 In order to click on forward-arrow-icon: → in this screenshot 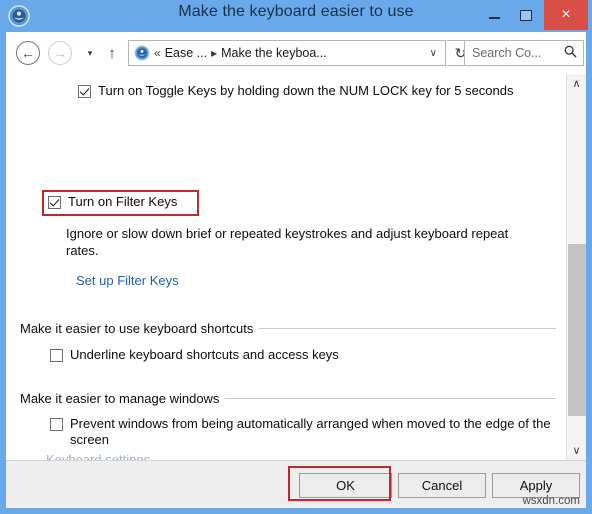, I will do `click(60, 53)`.